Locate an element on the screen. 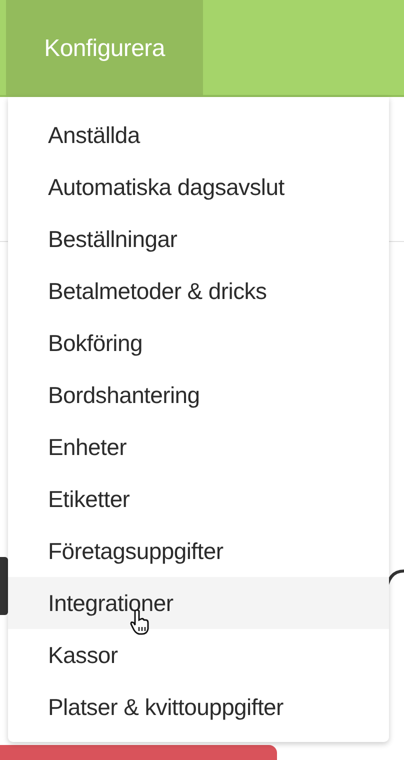 This screenshot has height=760, width=404. menu-item: Etiketter is located at coordinates (198, 499).